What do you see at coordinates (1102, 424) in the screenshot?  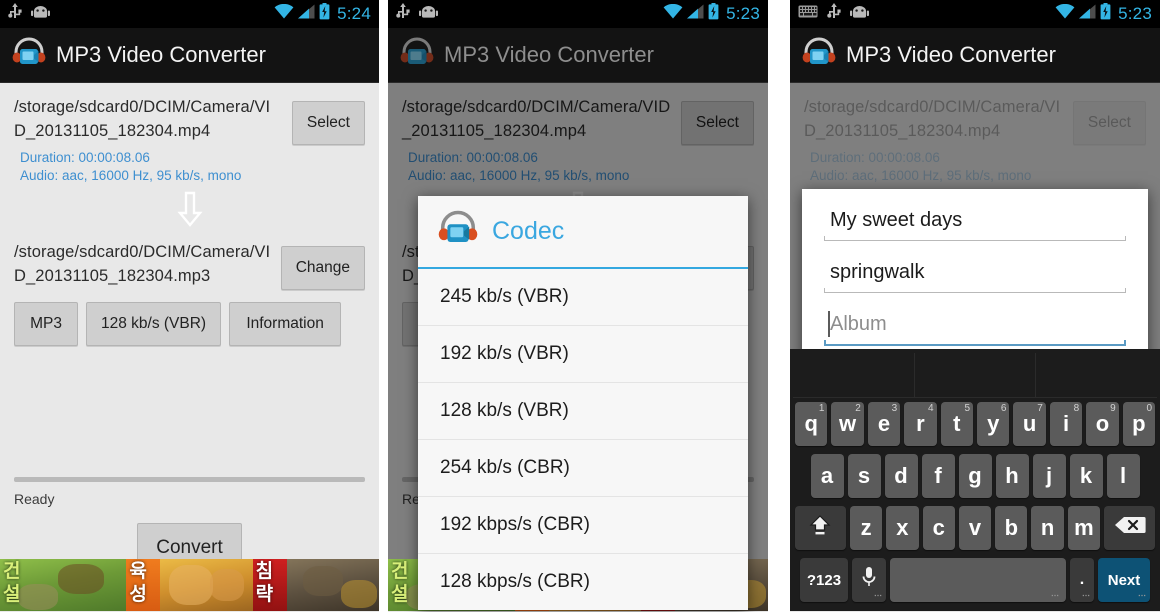 I see `key-o: 9o` at bounding box center [1102, 424].